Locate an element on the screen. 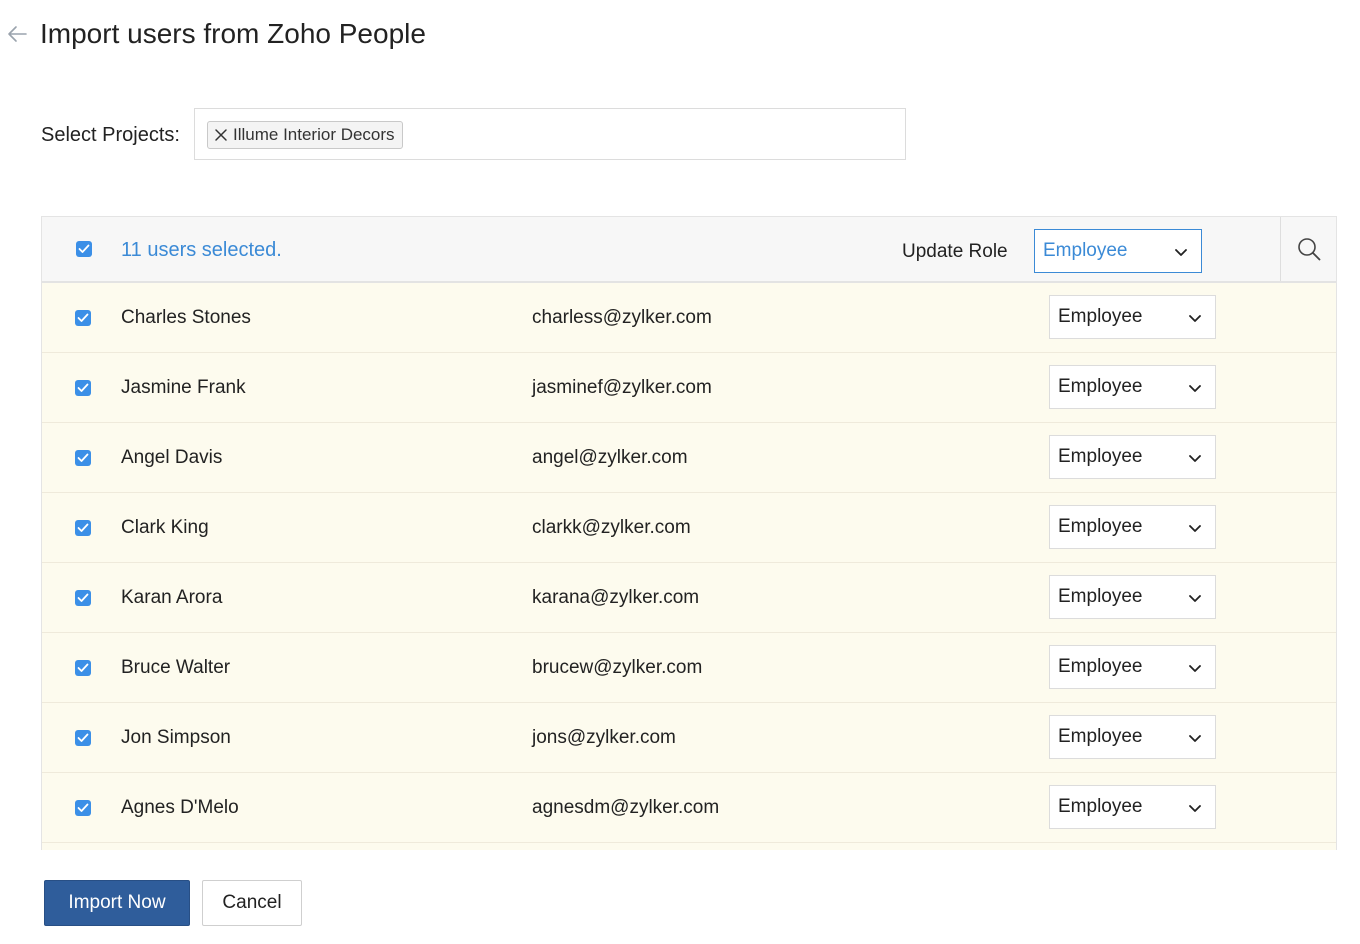 Image resolution: width=1360 pixels, height=944 pixels. user-name: Jon Simpson is located at coordinates (176, 737).